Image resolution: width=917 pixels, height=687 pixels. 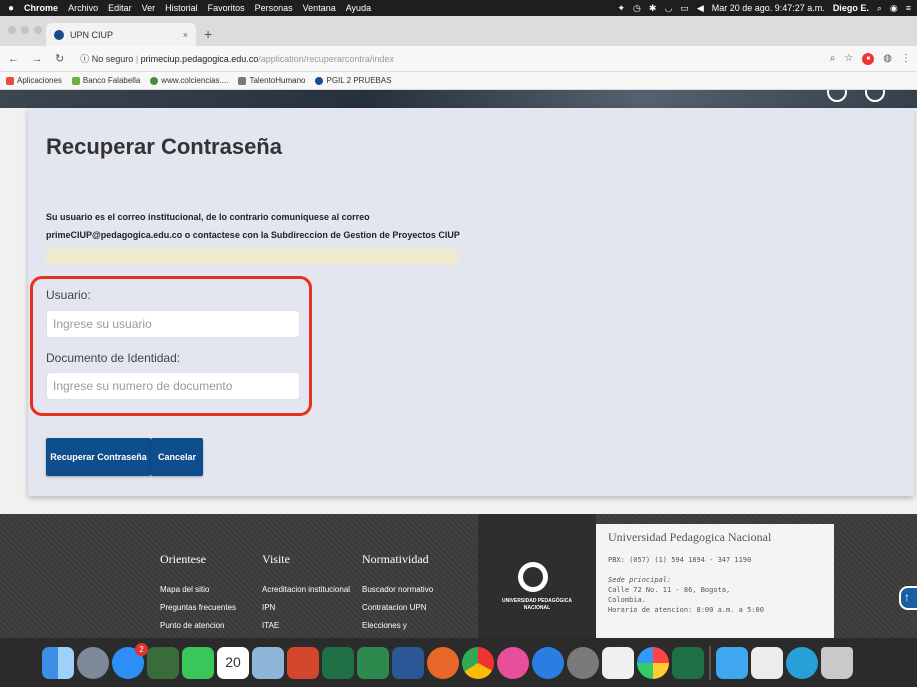 What do you see at coordinates (443, 662) in the screenshot?
I see `firefox-icon` at bounding box center [443, 662].